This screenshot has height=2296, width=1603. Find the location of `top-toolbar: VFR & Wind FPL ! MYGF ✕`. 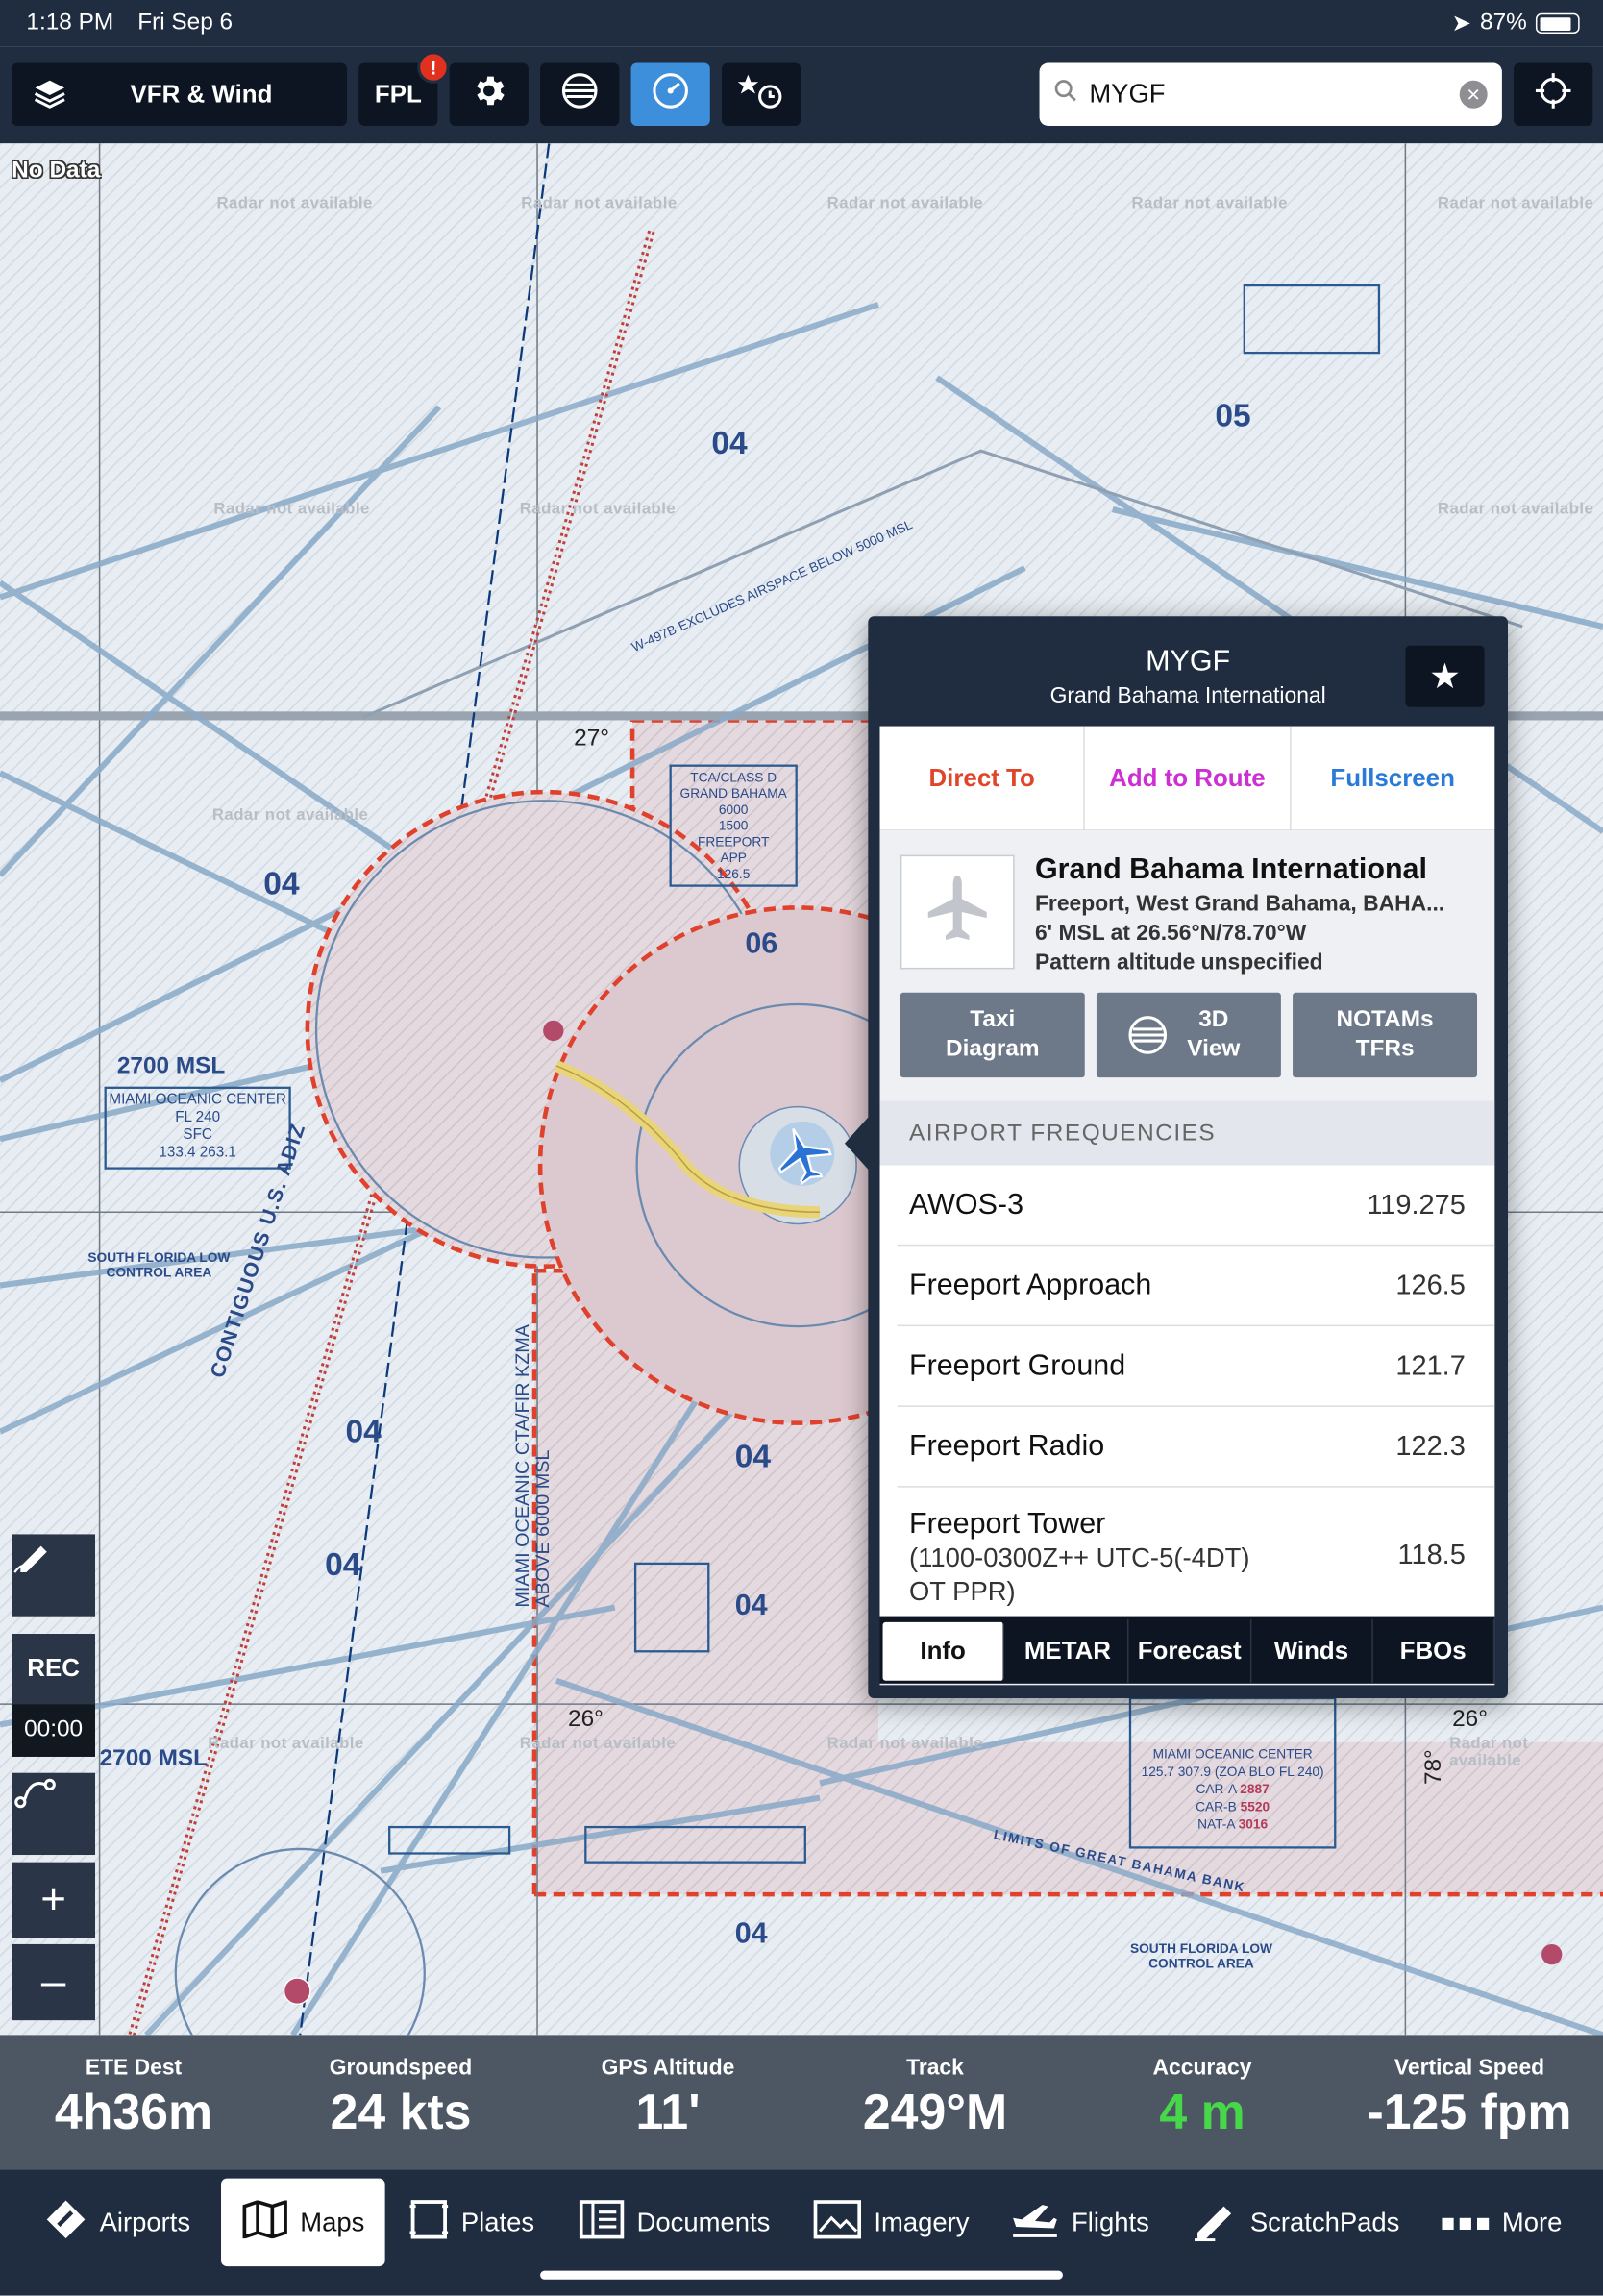

top-toolbar: VFR & Wind FPL ! MYGF ✕ is located at coordinates (801, 95).